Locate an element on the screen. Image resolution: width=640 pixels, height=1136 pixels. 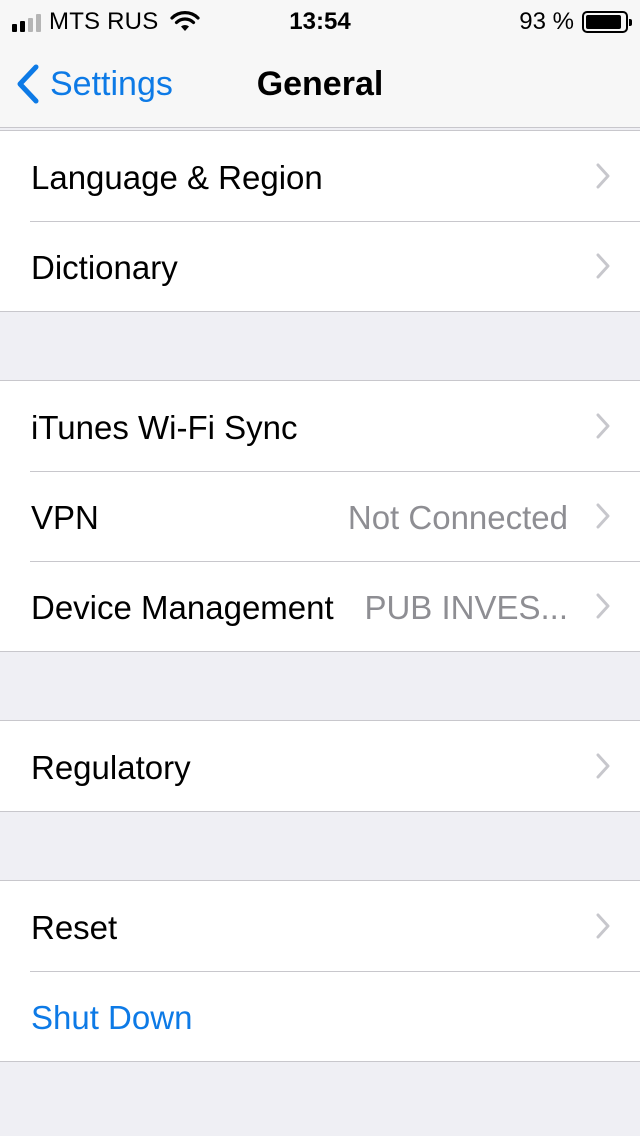
back-button: Settings is located at coordinates (94, 84).